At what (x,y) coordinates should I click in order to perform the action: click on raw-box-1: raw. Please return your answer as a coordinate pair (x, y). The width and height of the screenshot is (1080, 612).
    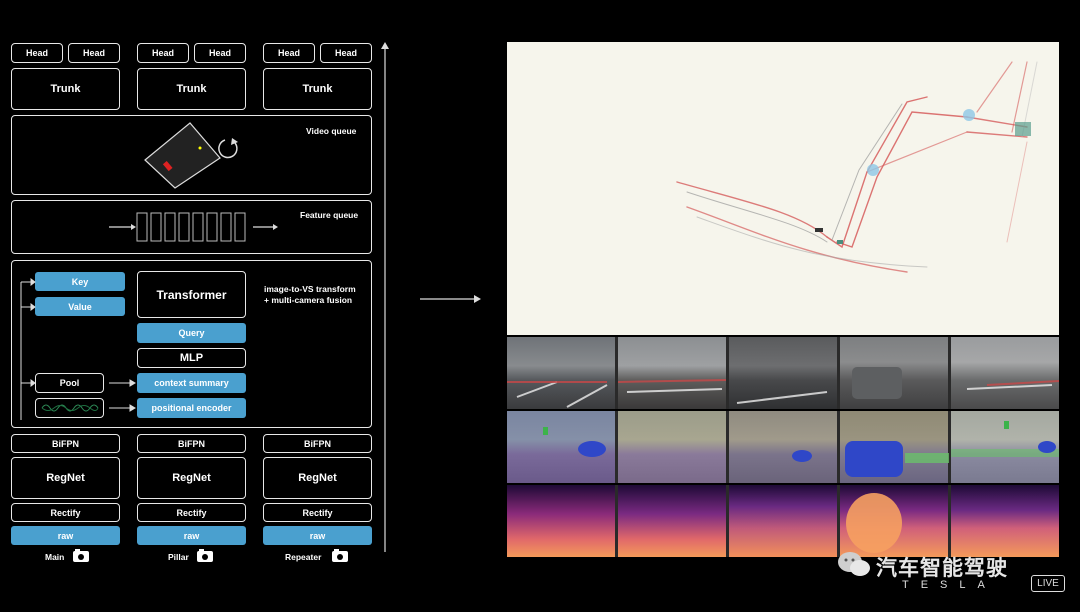
    Looking at the image, I should click on (65, 535).